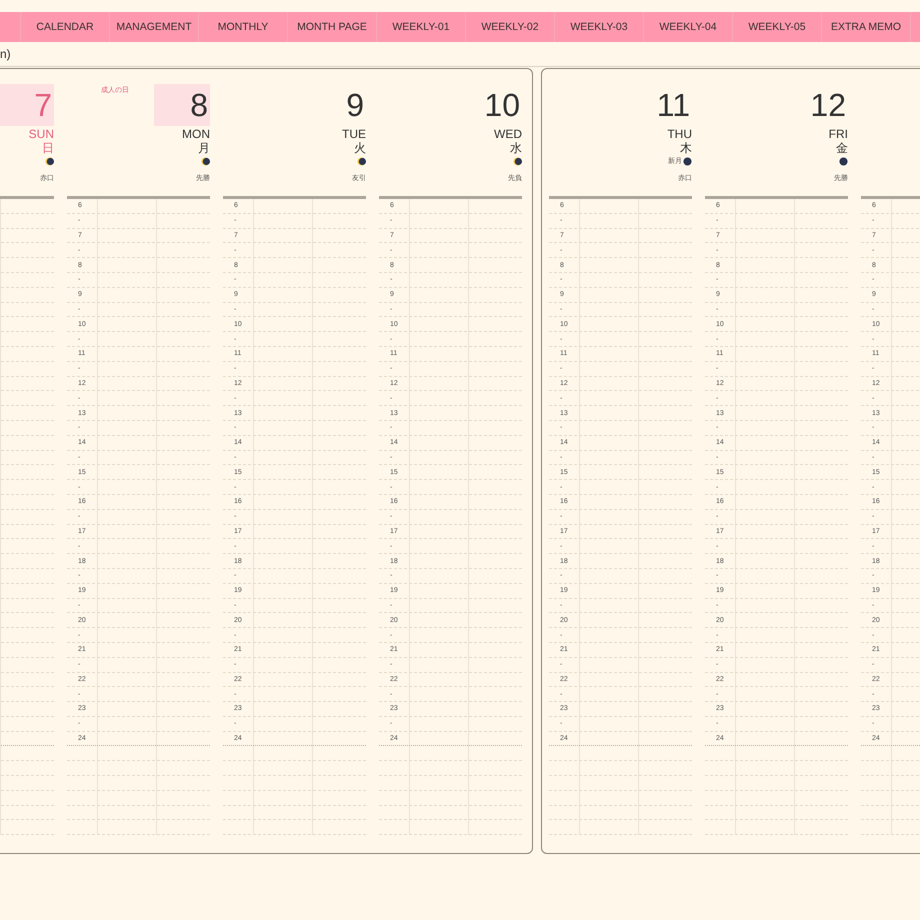 The image size is (920, 920). I want to click on tab: MONTHLY, so click(243, 27).